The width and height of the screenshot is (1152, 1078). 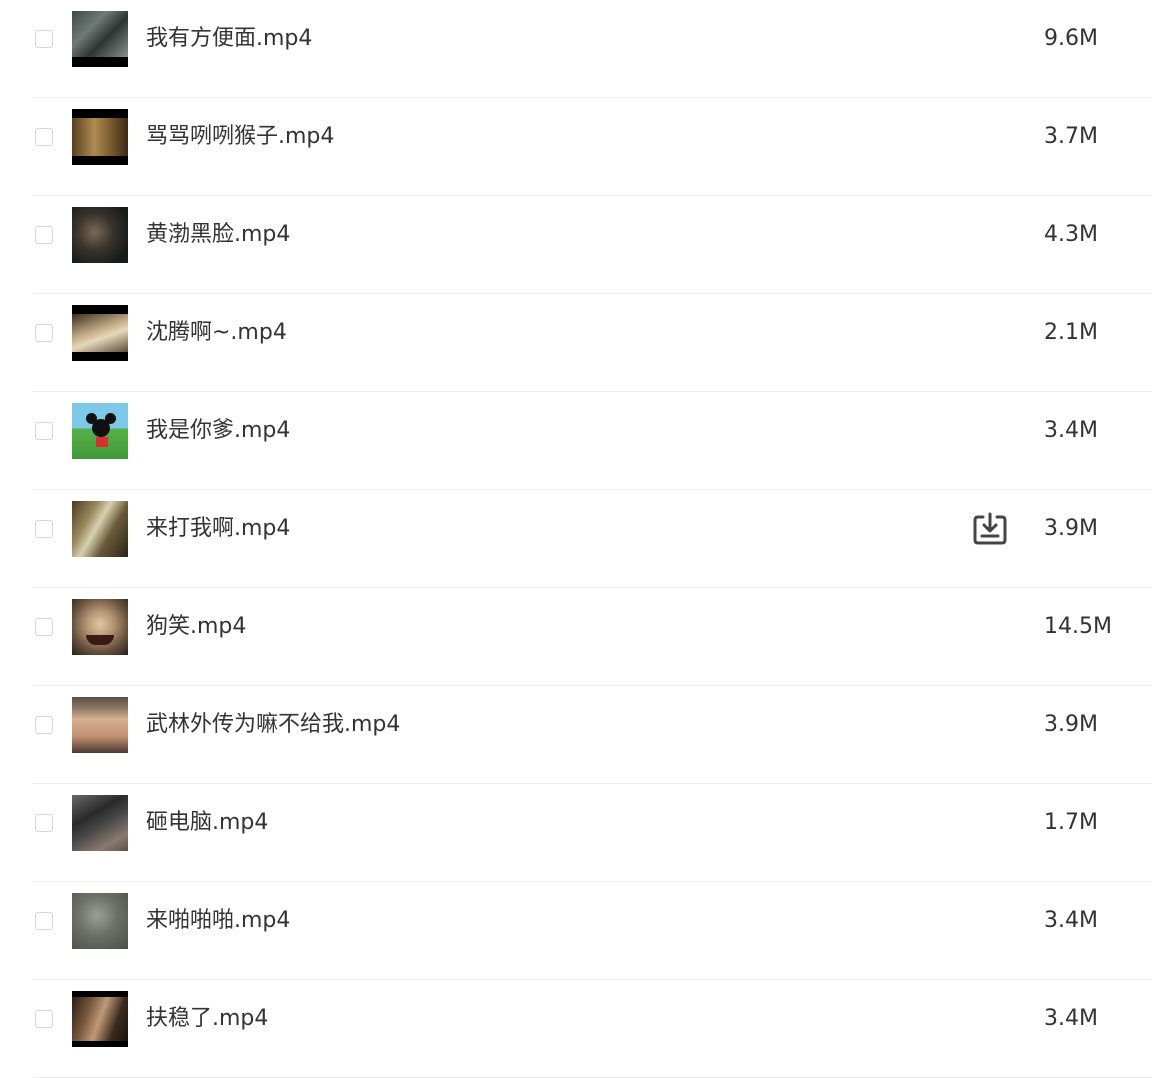 I want to click on file-name: 狗笑.mp4, so click(x=196, y=627).